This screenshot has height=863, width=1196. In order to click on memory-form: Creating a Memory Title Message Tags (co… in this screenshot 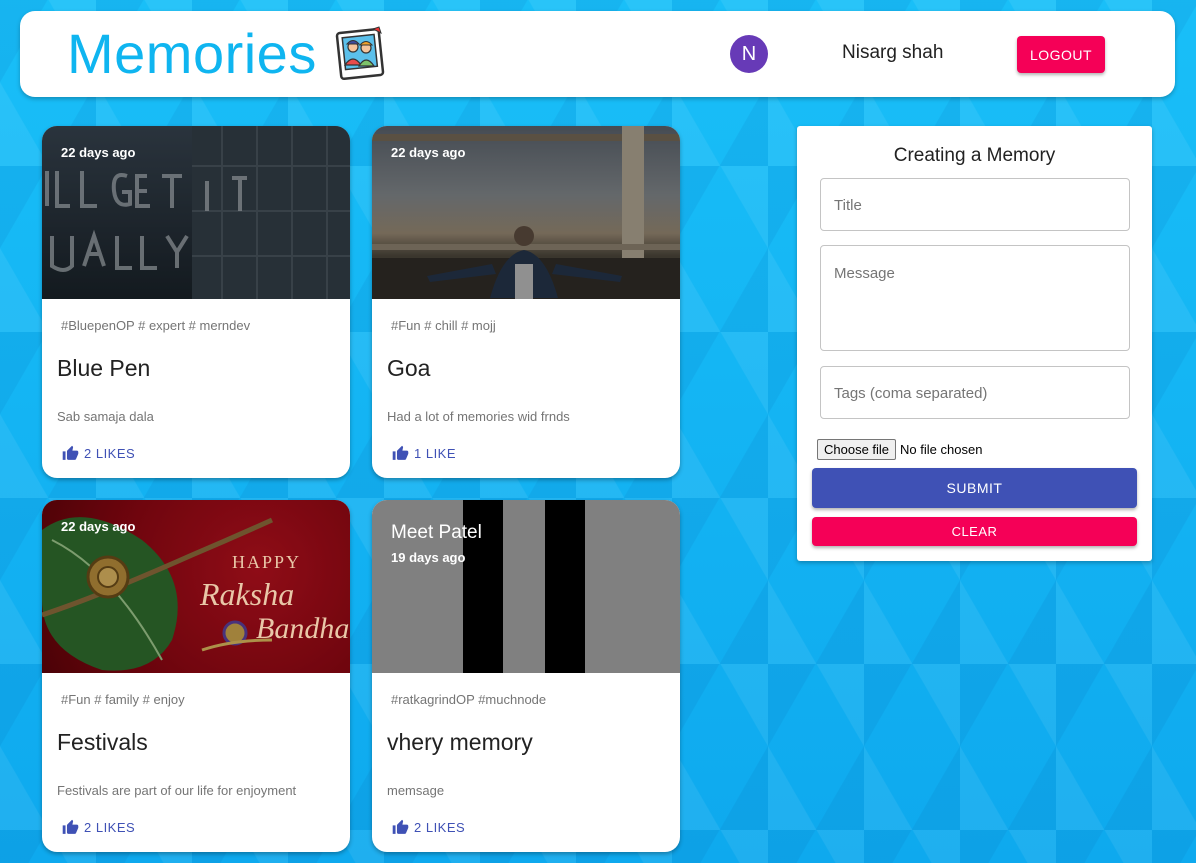, I will do `click(974, 343)`.